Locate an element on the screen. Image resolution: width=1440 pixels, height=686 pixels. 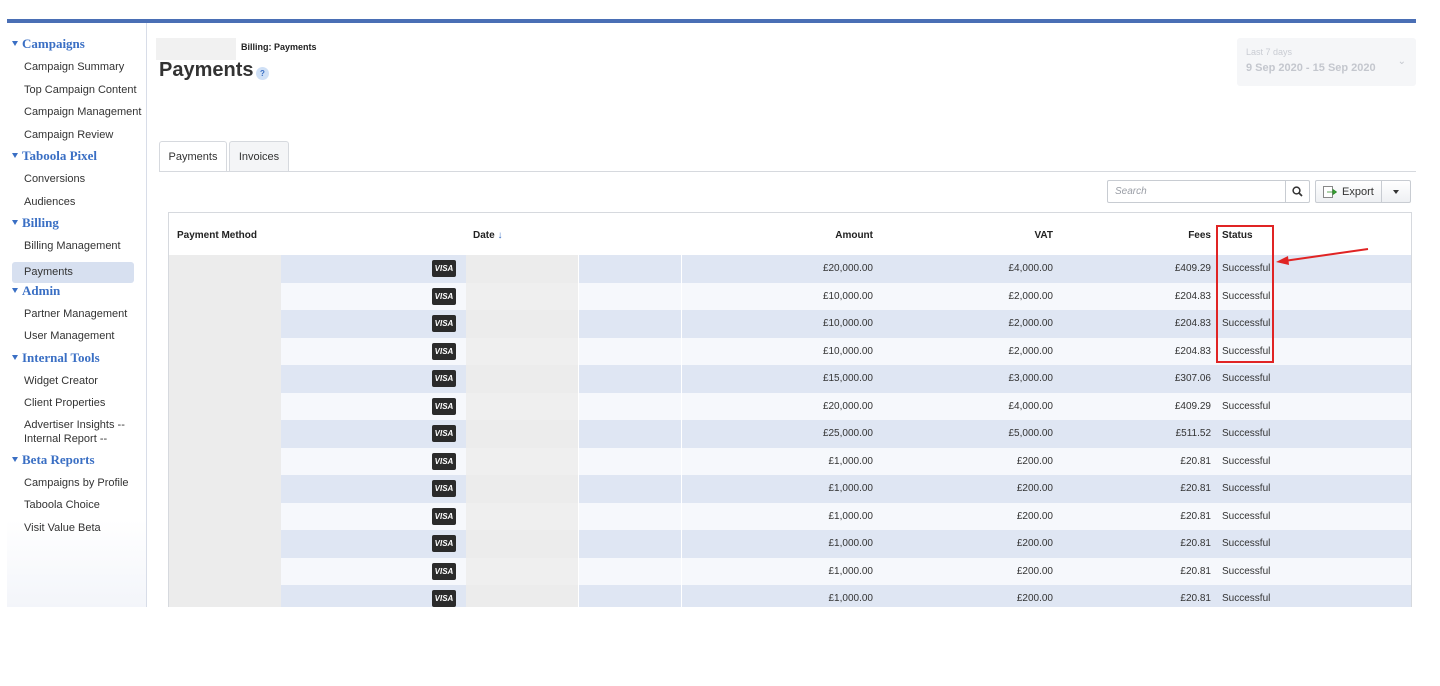
fees-cell: £204.83 is located at coordinates (1192, 351).